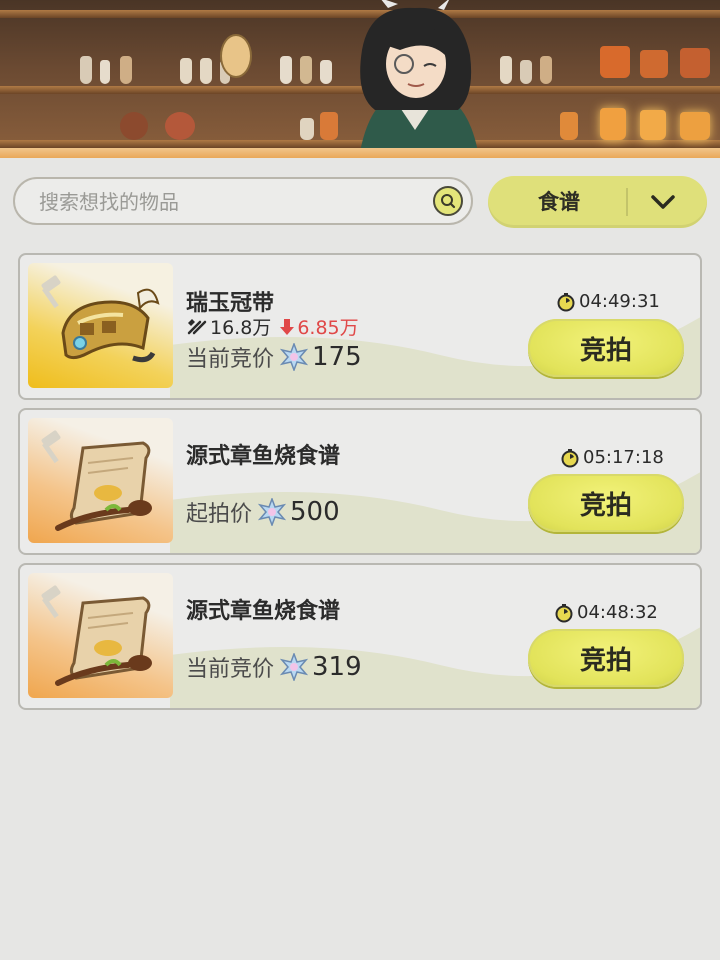  Describe the element at coordinates (360, 326) in the screenshot. I see `auction-item-card: 瑞玉冠带 16.8万 6.85万 当前竞价 175 04:49:31 竞拍` at that location.